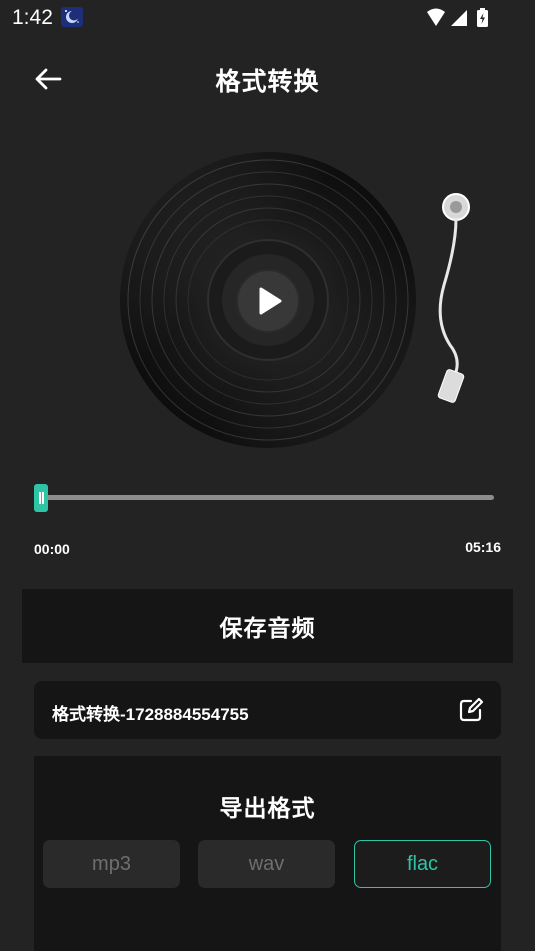  What do you see at coordinates (72, 17) in the screenshot?
I see `app-notification-icon` at bounding box center [72, 17].